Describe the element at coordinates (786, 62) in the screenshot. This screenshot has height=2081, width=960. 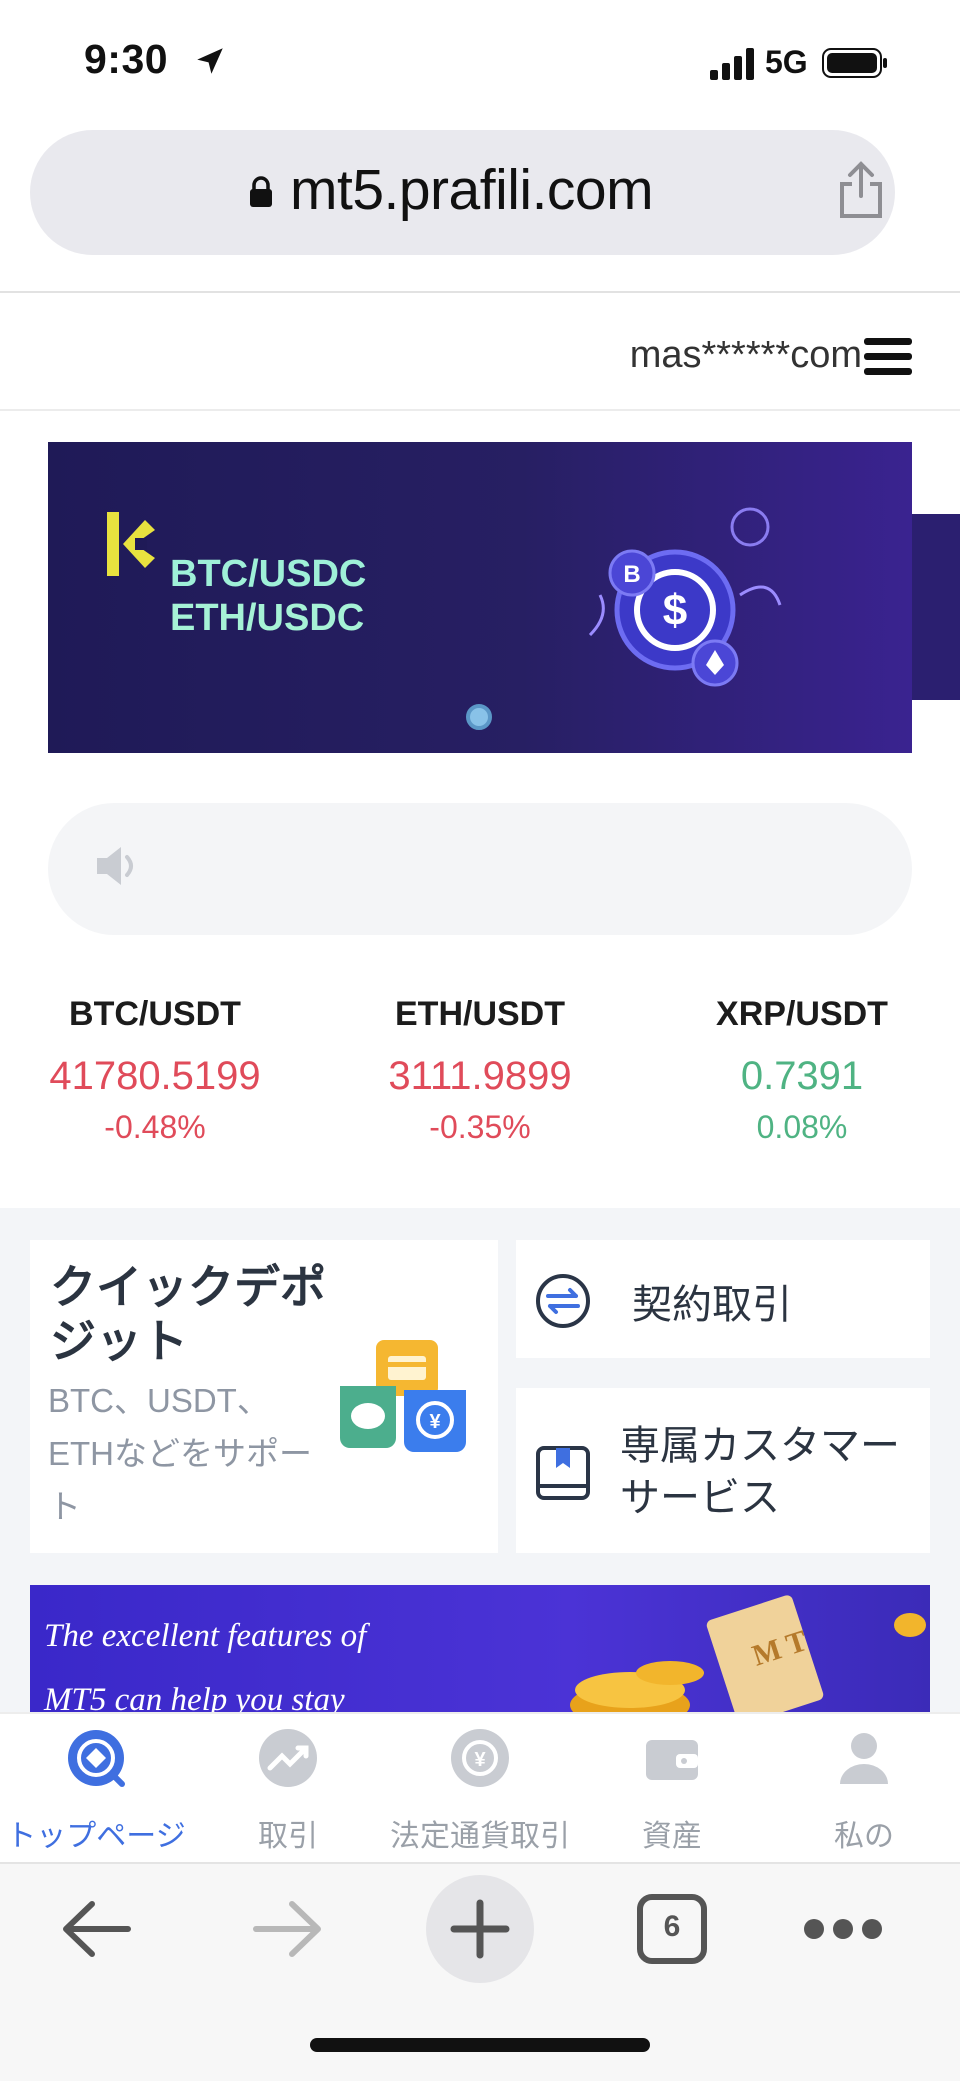
I see `network-type: 5G` at that location.